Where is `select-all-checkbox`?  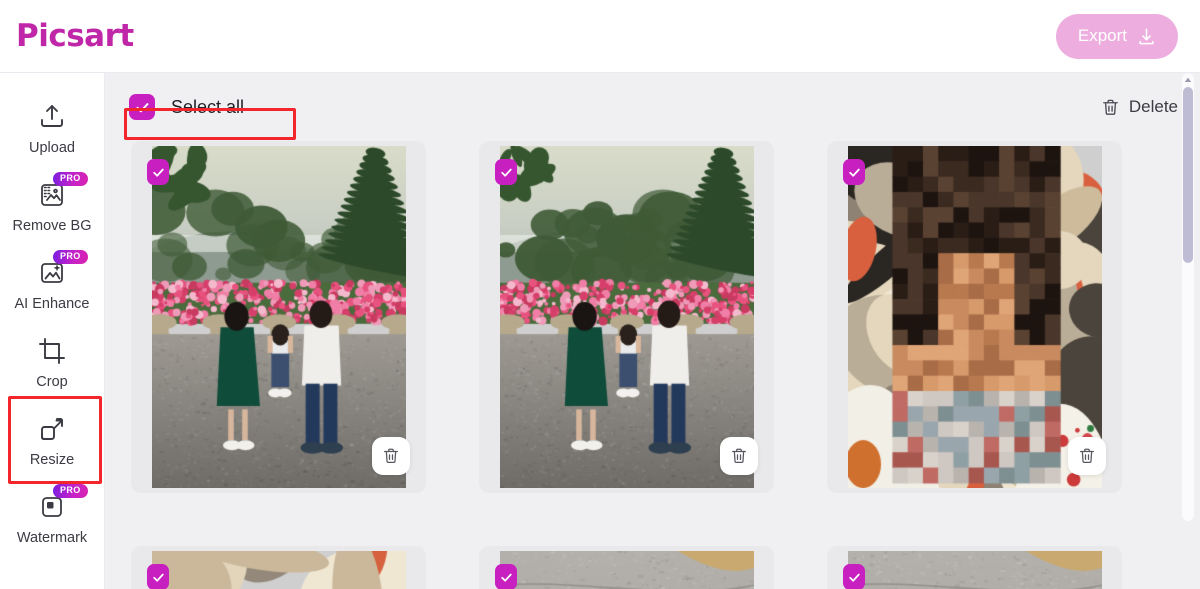
select-all-checkbox is located at coordinates (142, 107).